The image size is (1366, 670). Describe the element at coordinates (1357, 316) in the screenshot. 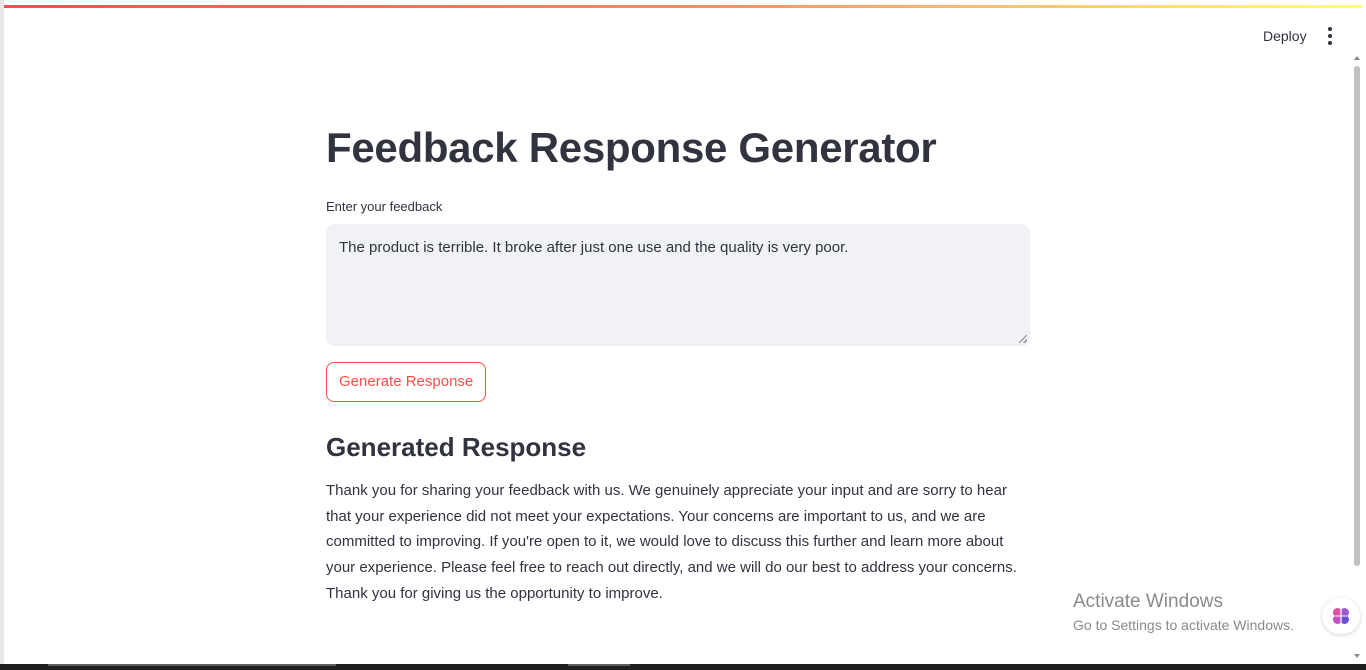

I see `scrollbar-thumb` at that location.